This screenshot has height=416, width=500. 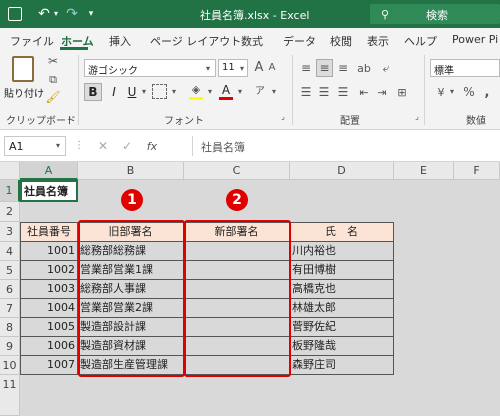 What do you see at coordinates (475, 39) in the screenshot?
I see `tab-power-pivot: Power Pi` at bounding box center [475, 39].